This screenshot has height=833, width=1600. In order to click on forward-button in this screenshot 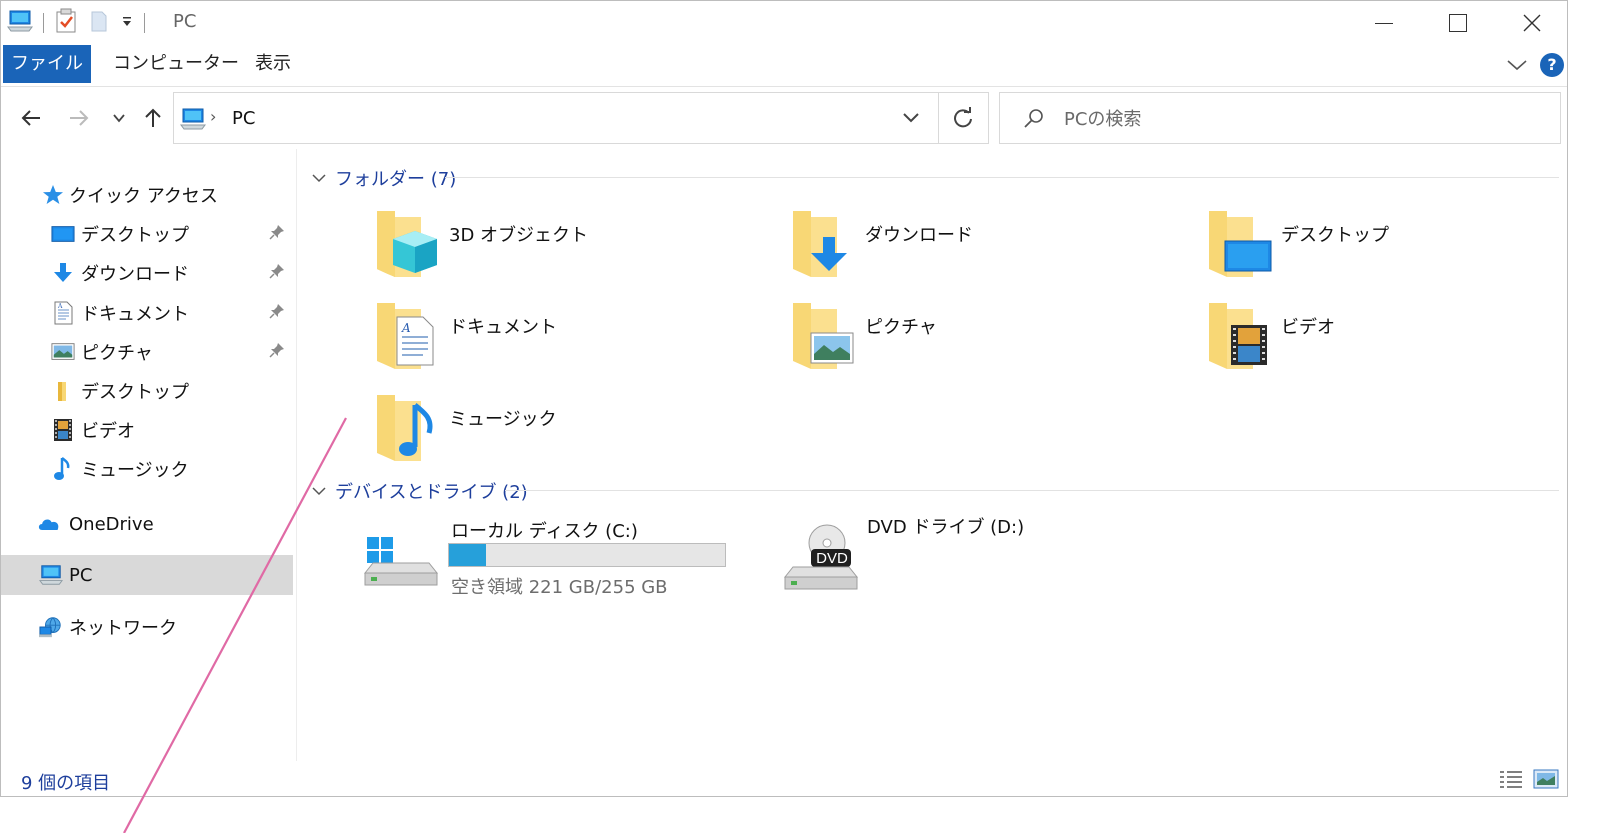, I will do `click(79, 118)`.